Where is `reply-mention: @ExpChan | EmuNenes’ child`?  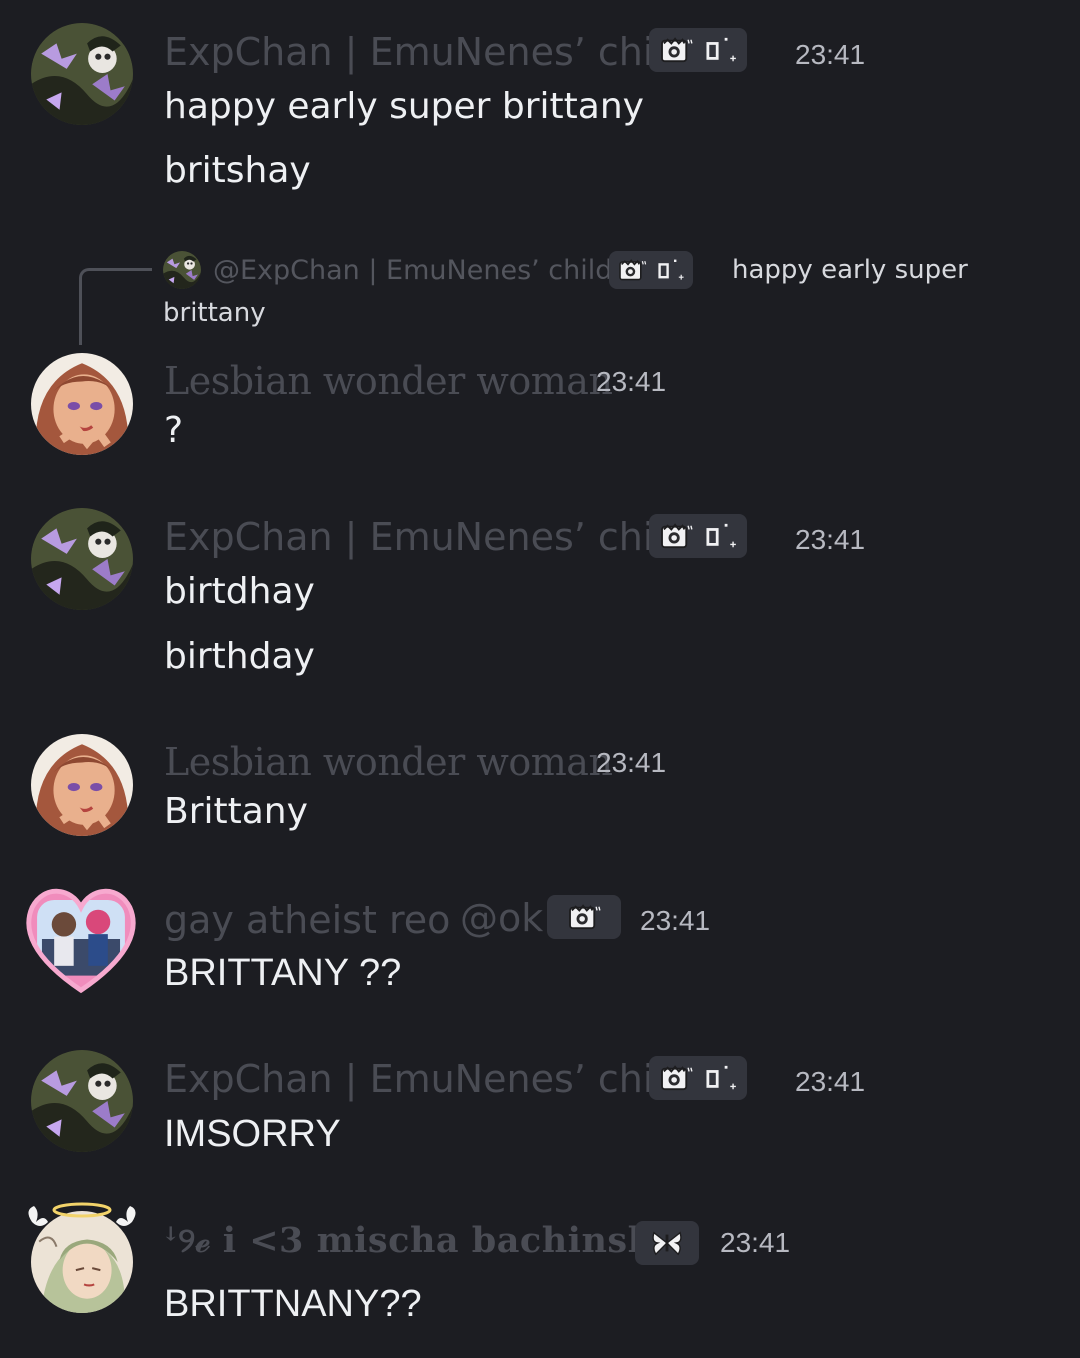 reply-mention: @ExpChan | EmuNenes’ child is located at coordinates (412, 270).